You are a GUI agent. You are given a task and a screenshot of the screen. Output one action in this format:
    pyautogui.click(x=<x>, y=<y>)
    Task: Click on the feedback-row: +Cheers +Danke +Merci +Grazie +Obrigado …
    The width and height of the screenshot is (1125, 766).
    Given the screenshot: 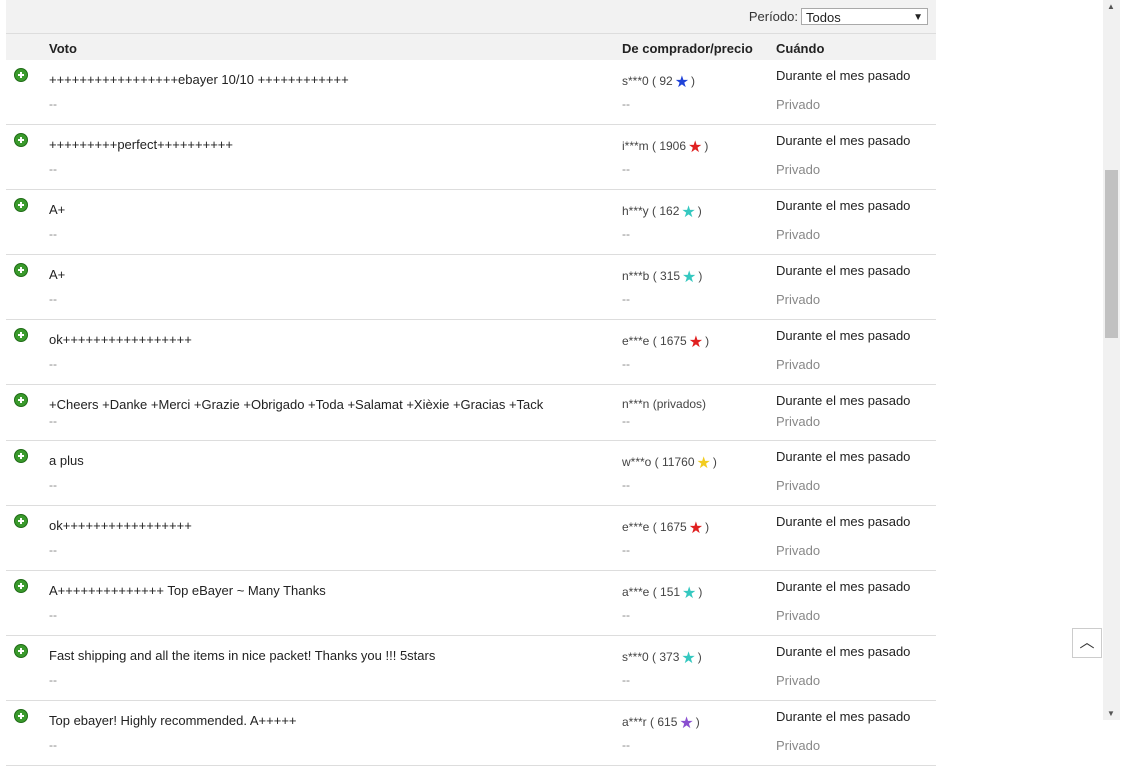 What is the action you would take?
    pyautogui.click(x=471, y=413)
    